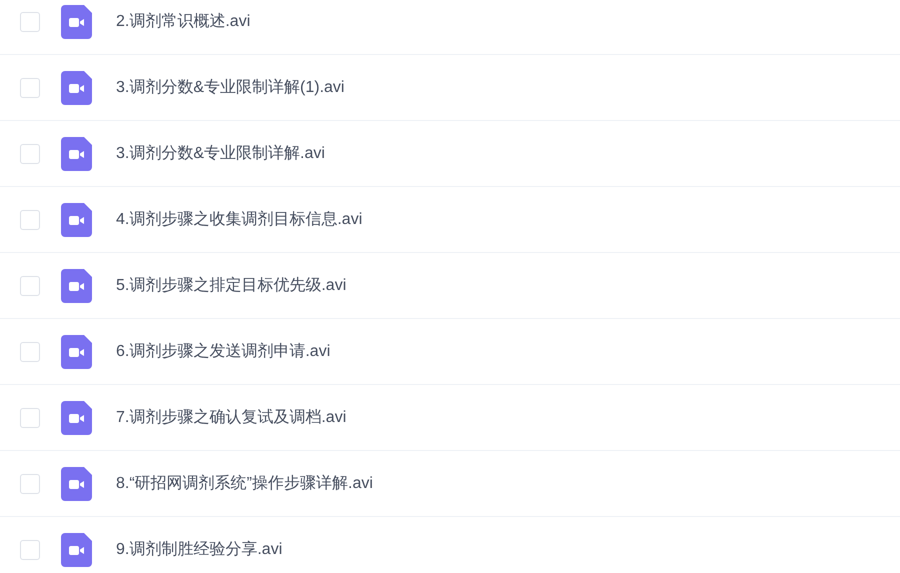 The width and height of the screenshot is (900, 573). Describe the element at coordinates (231, 418) in the screenshot. I see `file-name: 7.调剂步骤之确认复试及调档.avi` at that location.